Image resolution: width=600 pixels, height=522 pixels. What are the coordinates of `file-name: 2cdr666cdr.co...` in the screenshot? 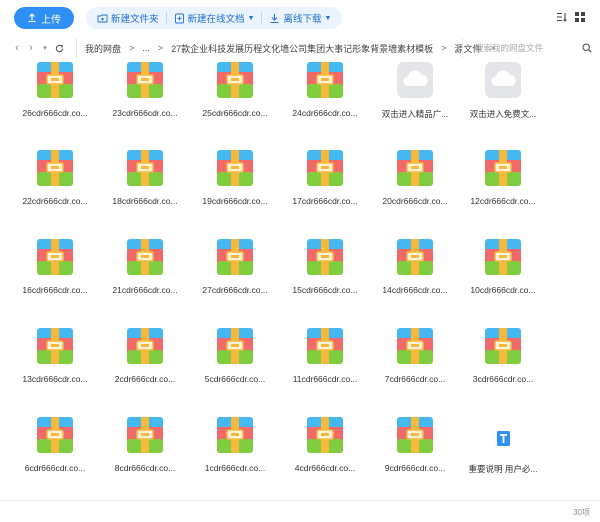 It's located at (145, 379).